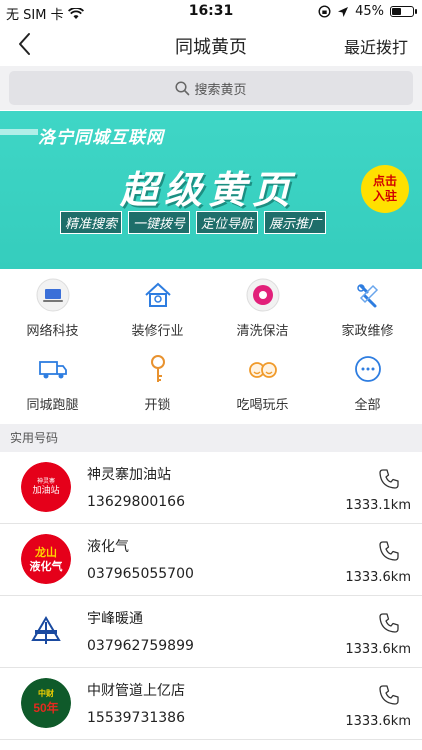 Image resolution: width=422 pixels, height=750 pixels. Describe the element at coordinates (368, 369) in the screenshot. I see `more-icon` at that location.